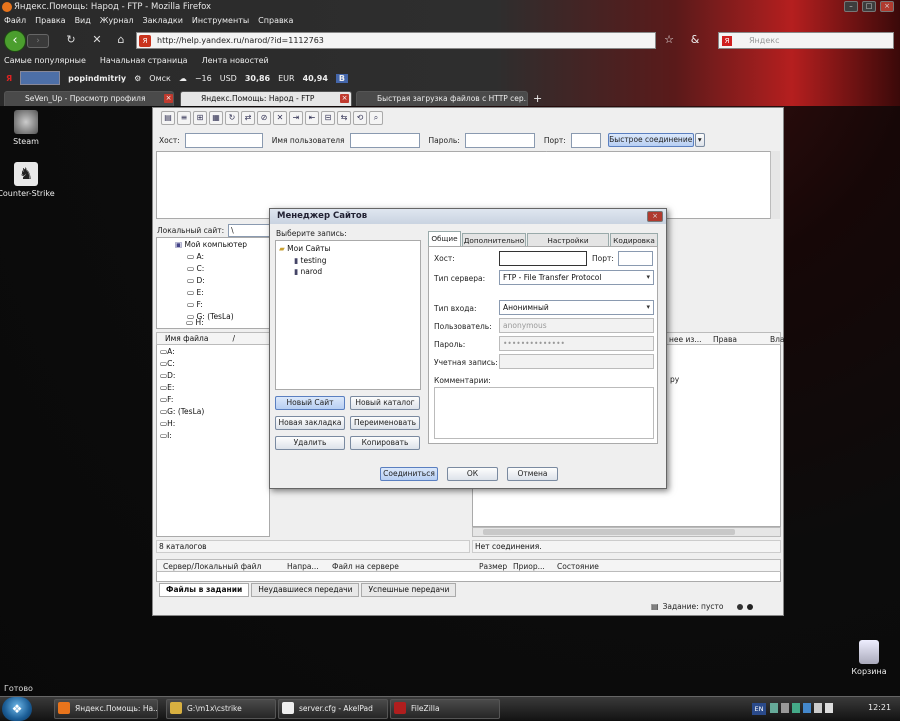  Describe the element at coordinates (195, 304) in the screenshot. I see `tree-drive-f: ▭ F:` at that location.